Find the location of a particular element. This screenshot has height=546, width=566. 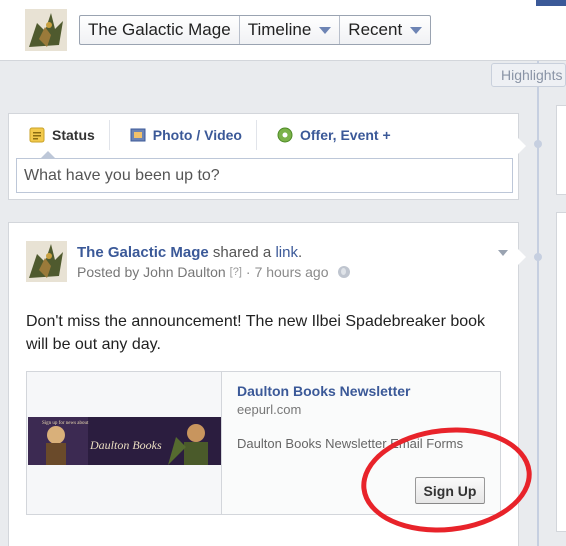

status-input is located at coordinates (264, 175).